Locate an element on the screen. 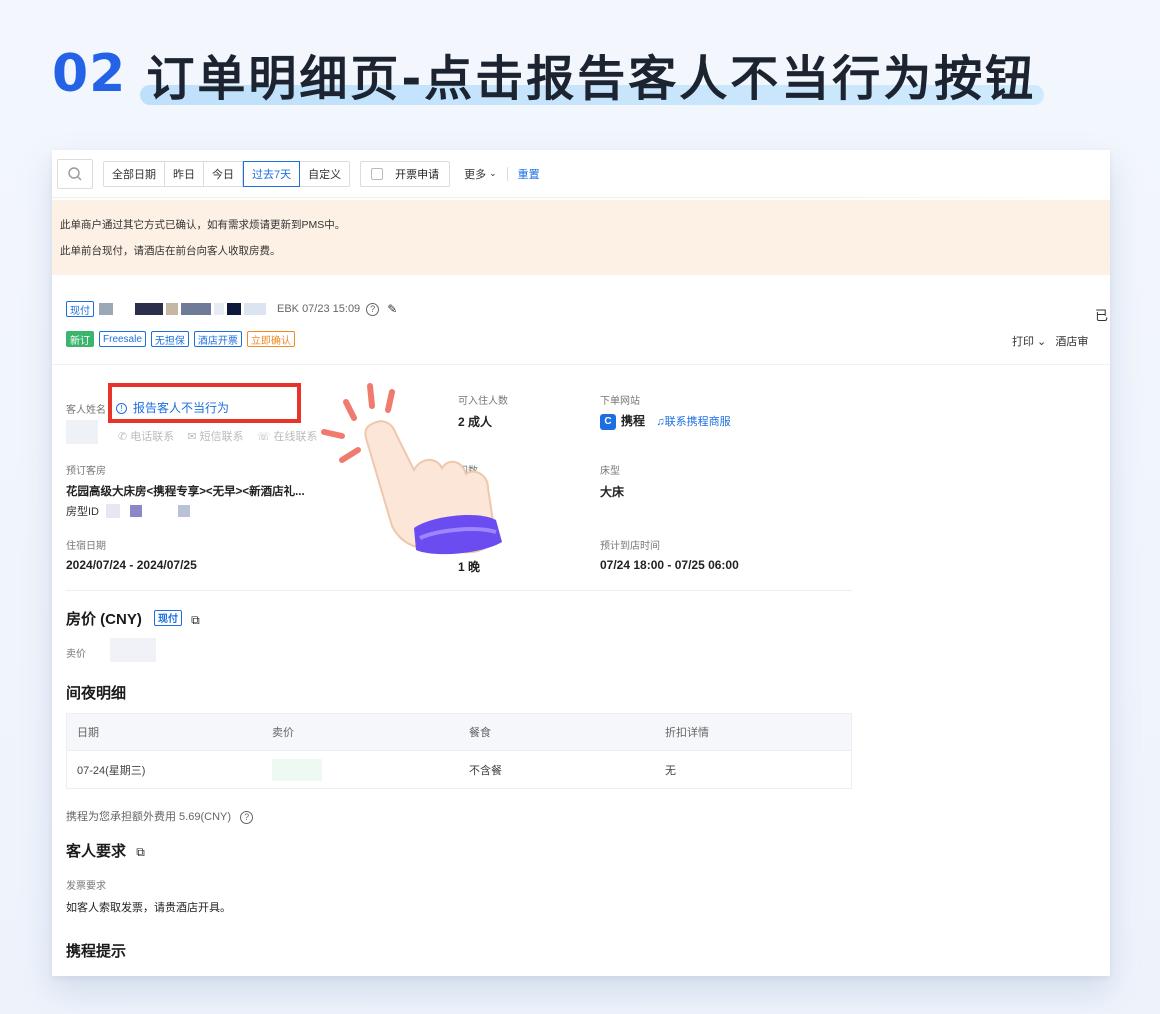 The height and width of the screenshot is (1014, 1160). pay-type-tag: 现付 is located at coordinates (80, 309).